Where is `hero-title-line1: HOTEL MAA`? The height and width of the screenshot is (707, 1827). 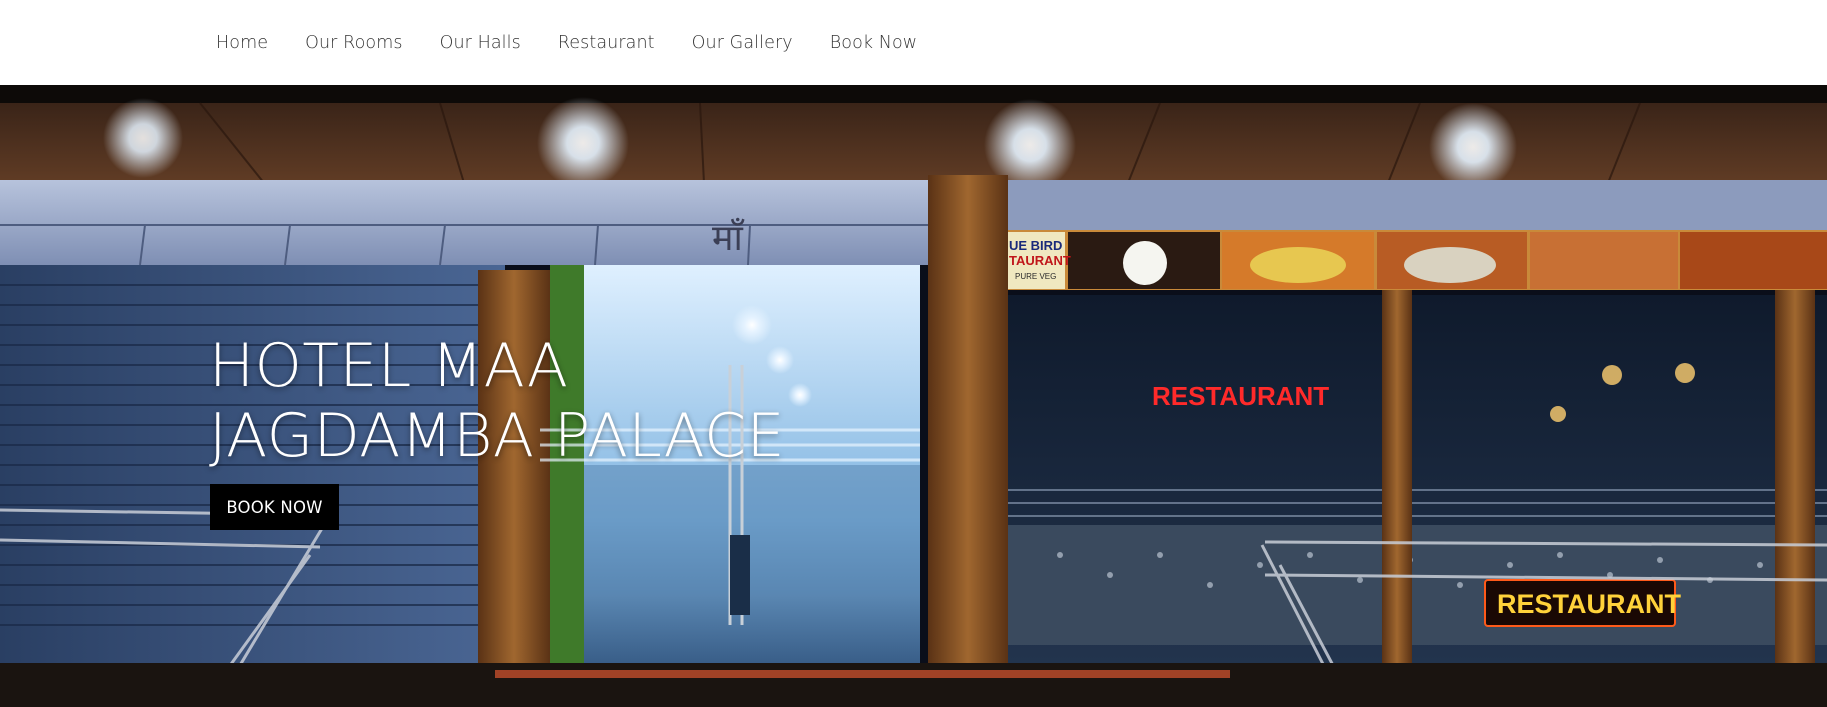
hero-title-line1: HOTEL MAA is located at coordinates (389, 366).